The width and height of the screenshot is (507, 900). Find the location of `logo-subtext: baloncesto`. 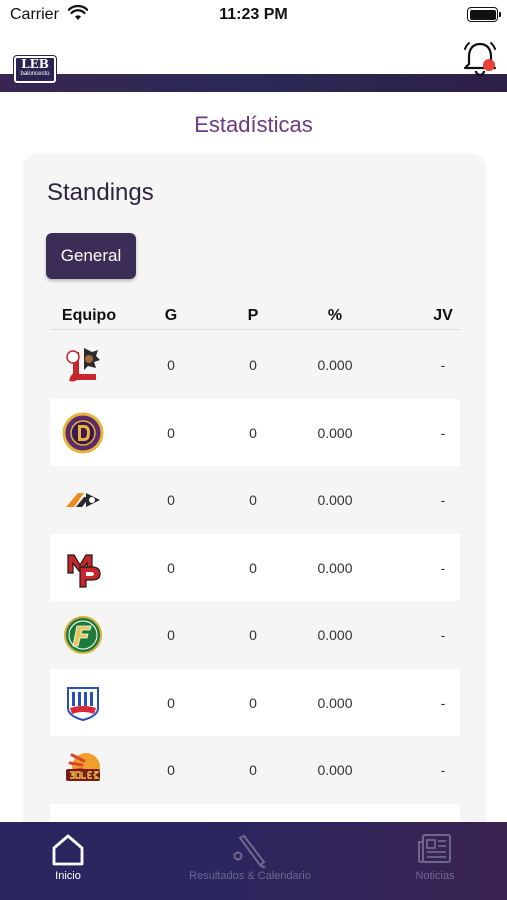

logo-subtext: baloncesto is located at coordinates (35, 74).